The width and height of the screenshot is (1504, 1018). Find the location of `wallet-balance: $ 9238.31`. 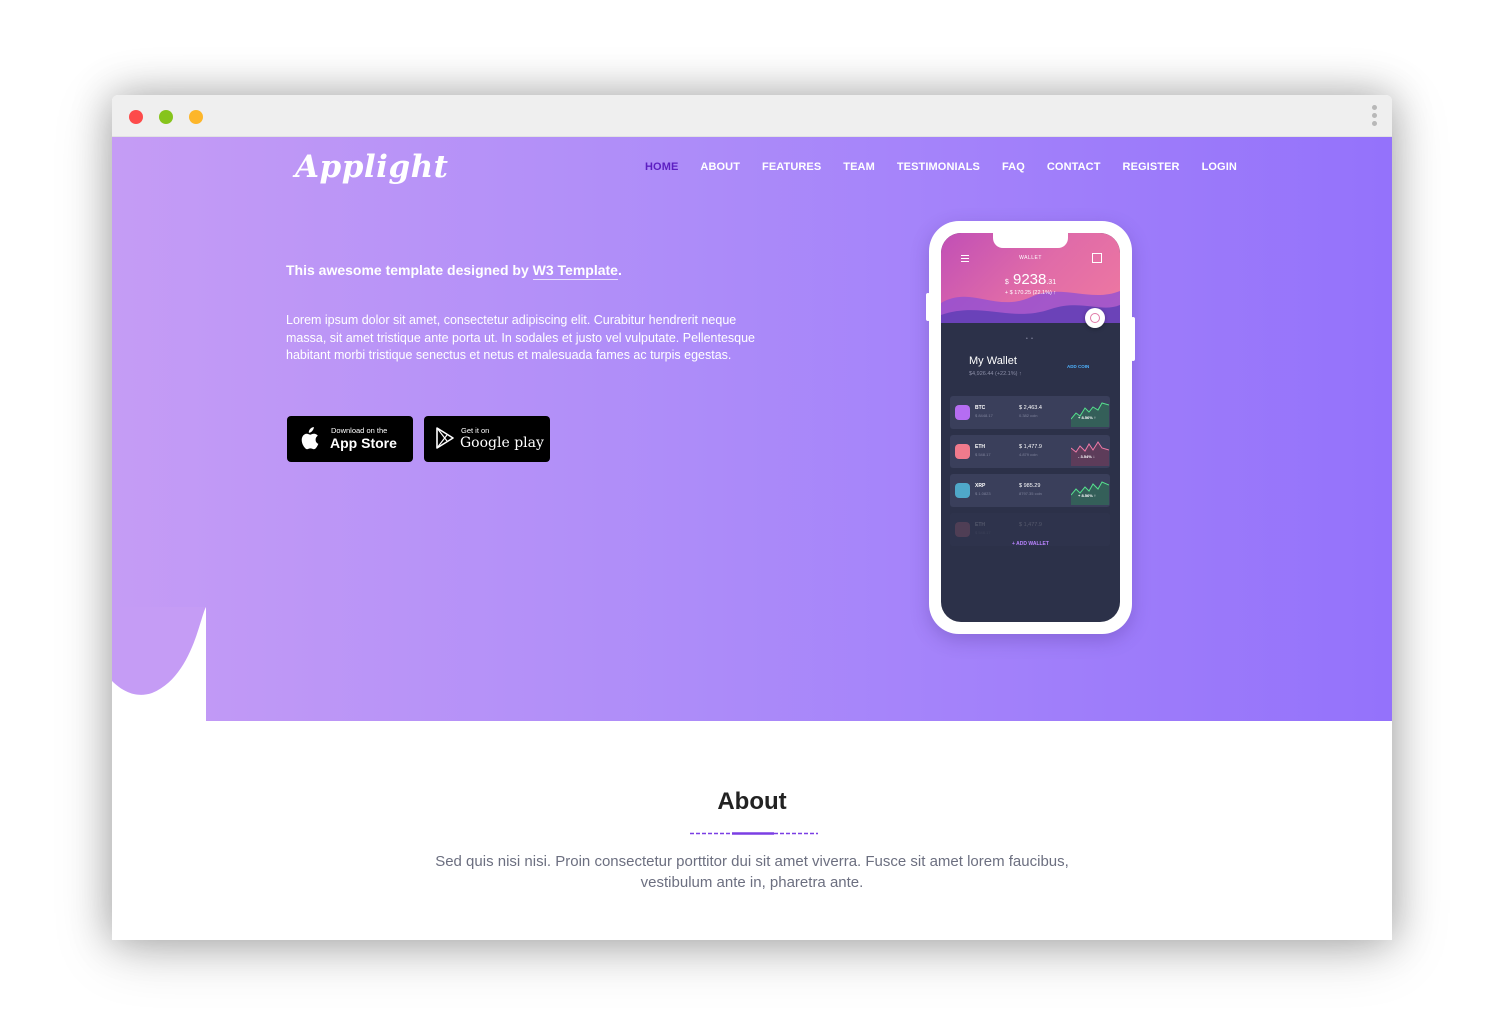

wallet-balance: $ 9238.31 is located at coordinates (1030, 279).